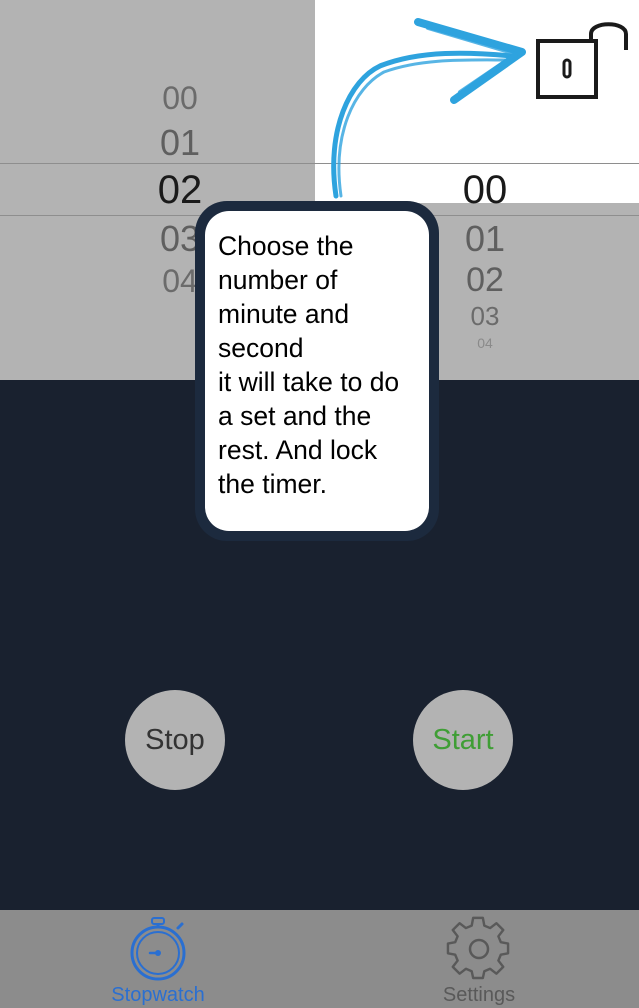 The height and width of the screenshot is (1008, 639). What do you see at coordinates (180, 142) in the screenshot?
I see `picker-value: 01` at bounding box center [180, 142].